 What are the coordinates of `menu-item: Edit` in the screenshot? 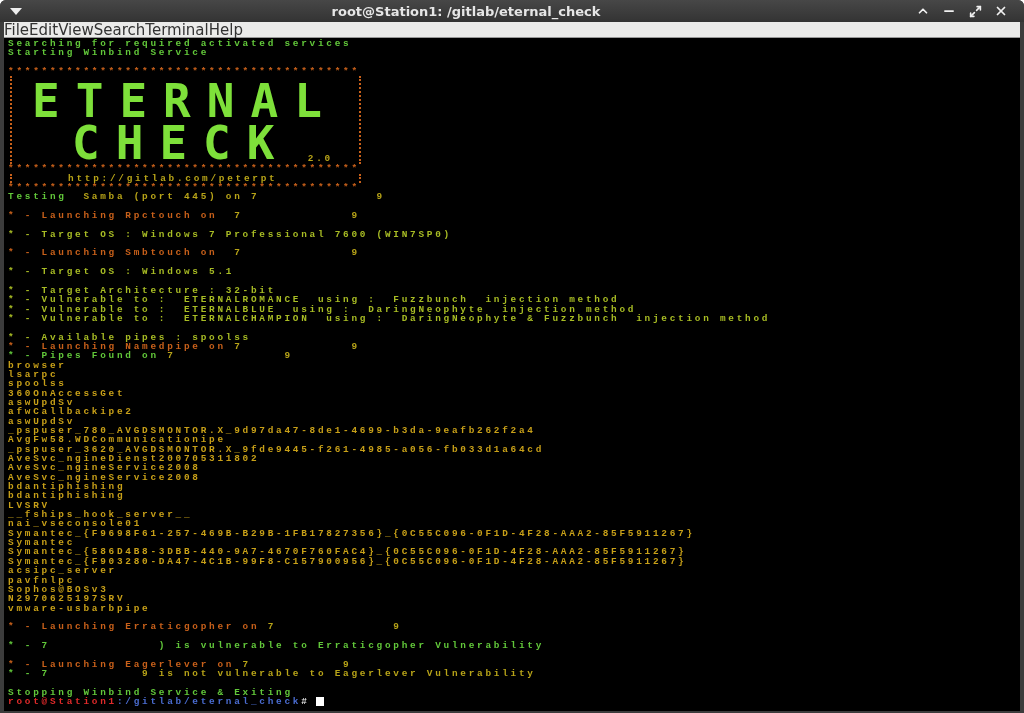 It's located at (44, 29).